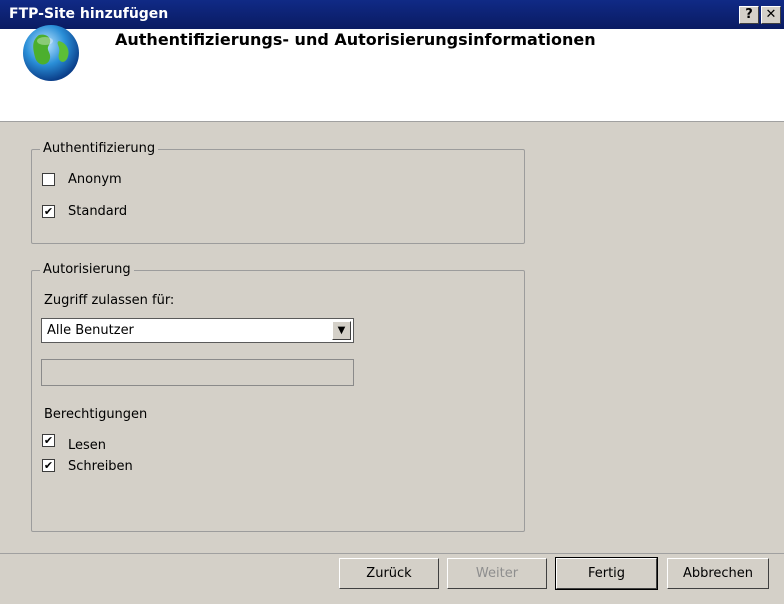  I want to click on users-input, so click(197, 372).